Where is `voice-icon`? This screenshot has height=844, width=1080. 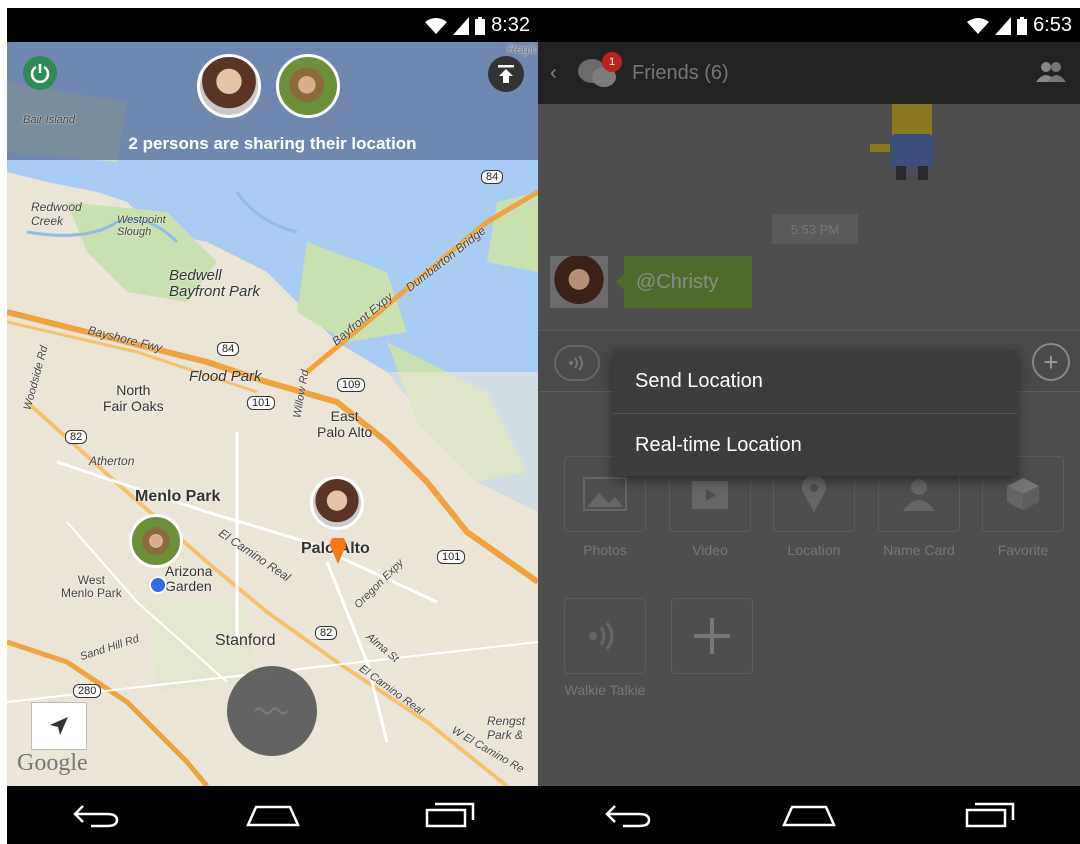
voice-icon is located at coordinates (576, 363).